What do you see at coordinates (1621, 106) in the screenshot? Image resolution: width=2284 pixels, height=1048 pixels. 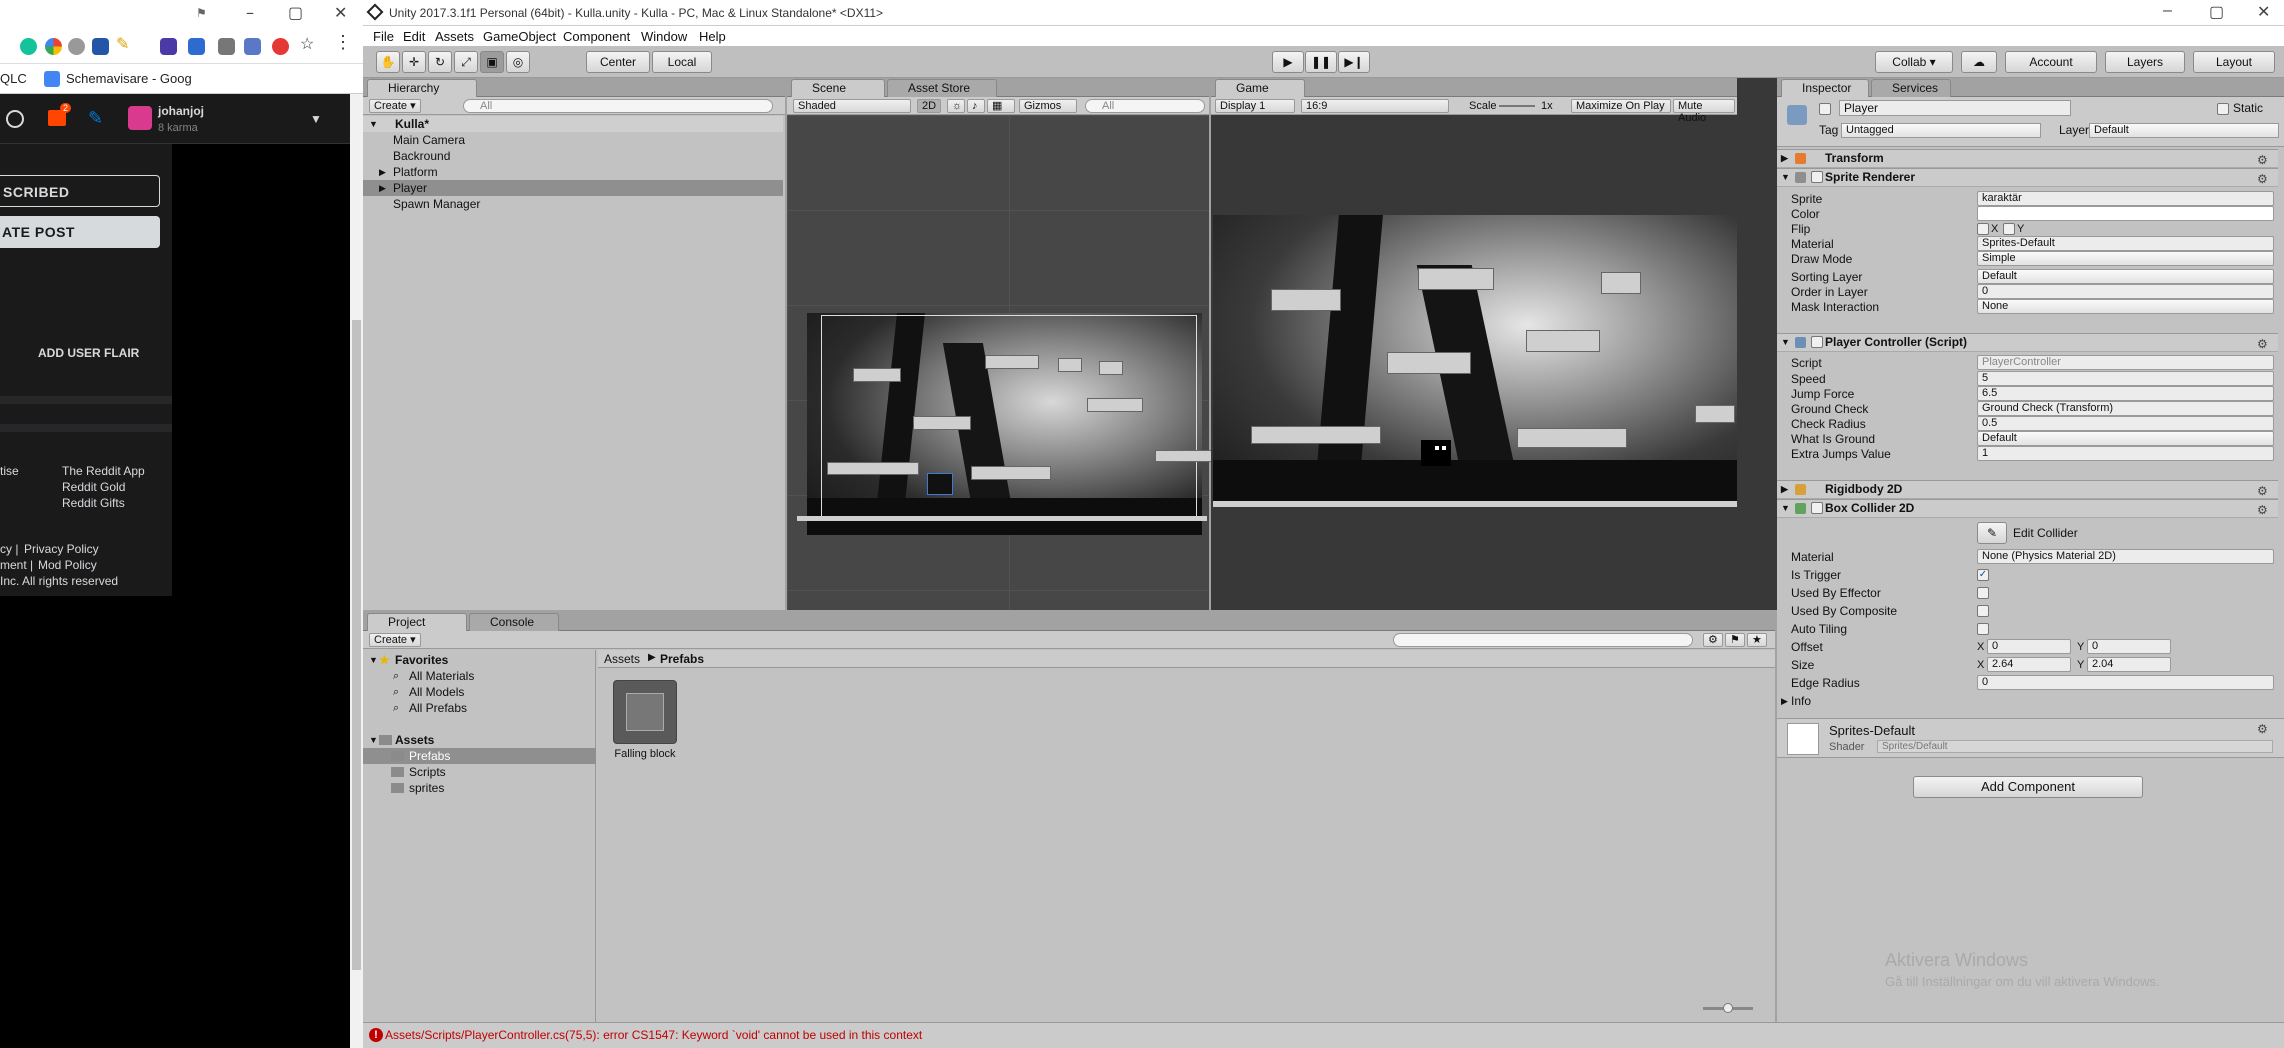 I see `maximize-on-play-button: Maximize On Play` at bounding box center [1621, 106].